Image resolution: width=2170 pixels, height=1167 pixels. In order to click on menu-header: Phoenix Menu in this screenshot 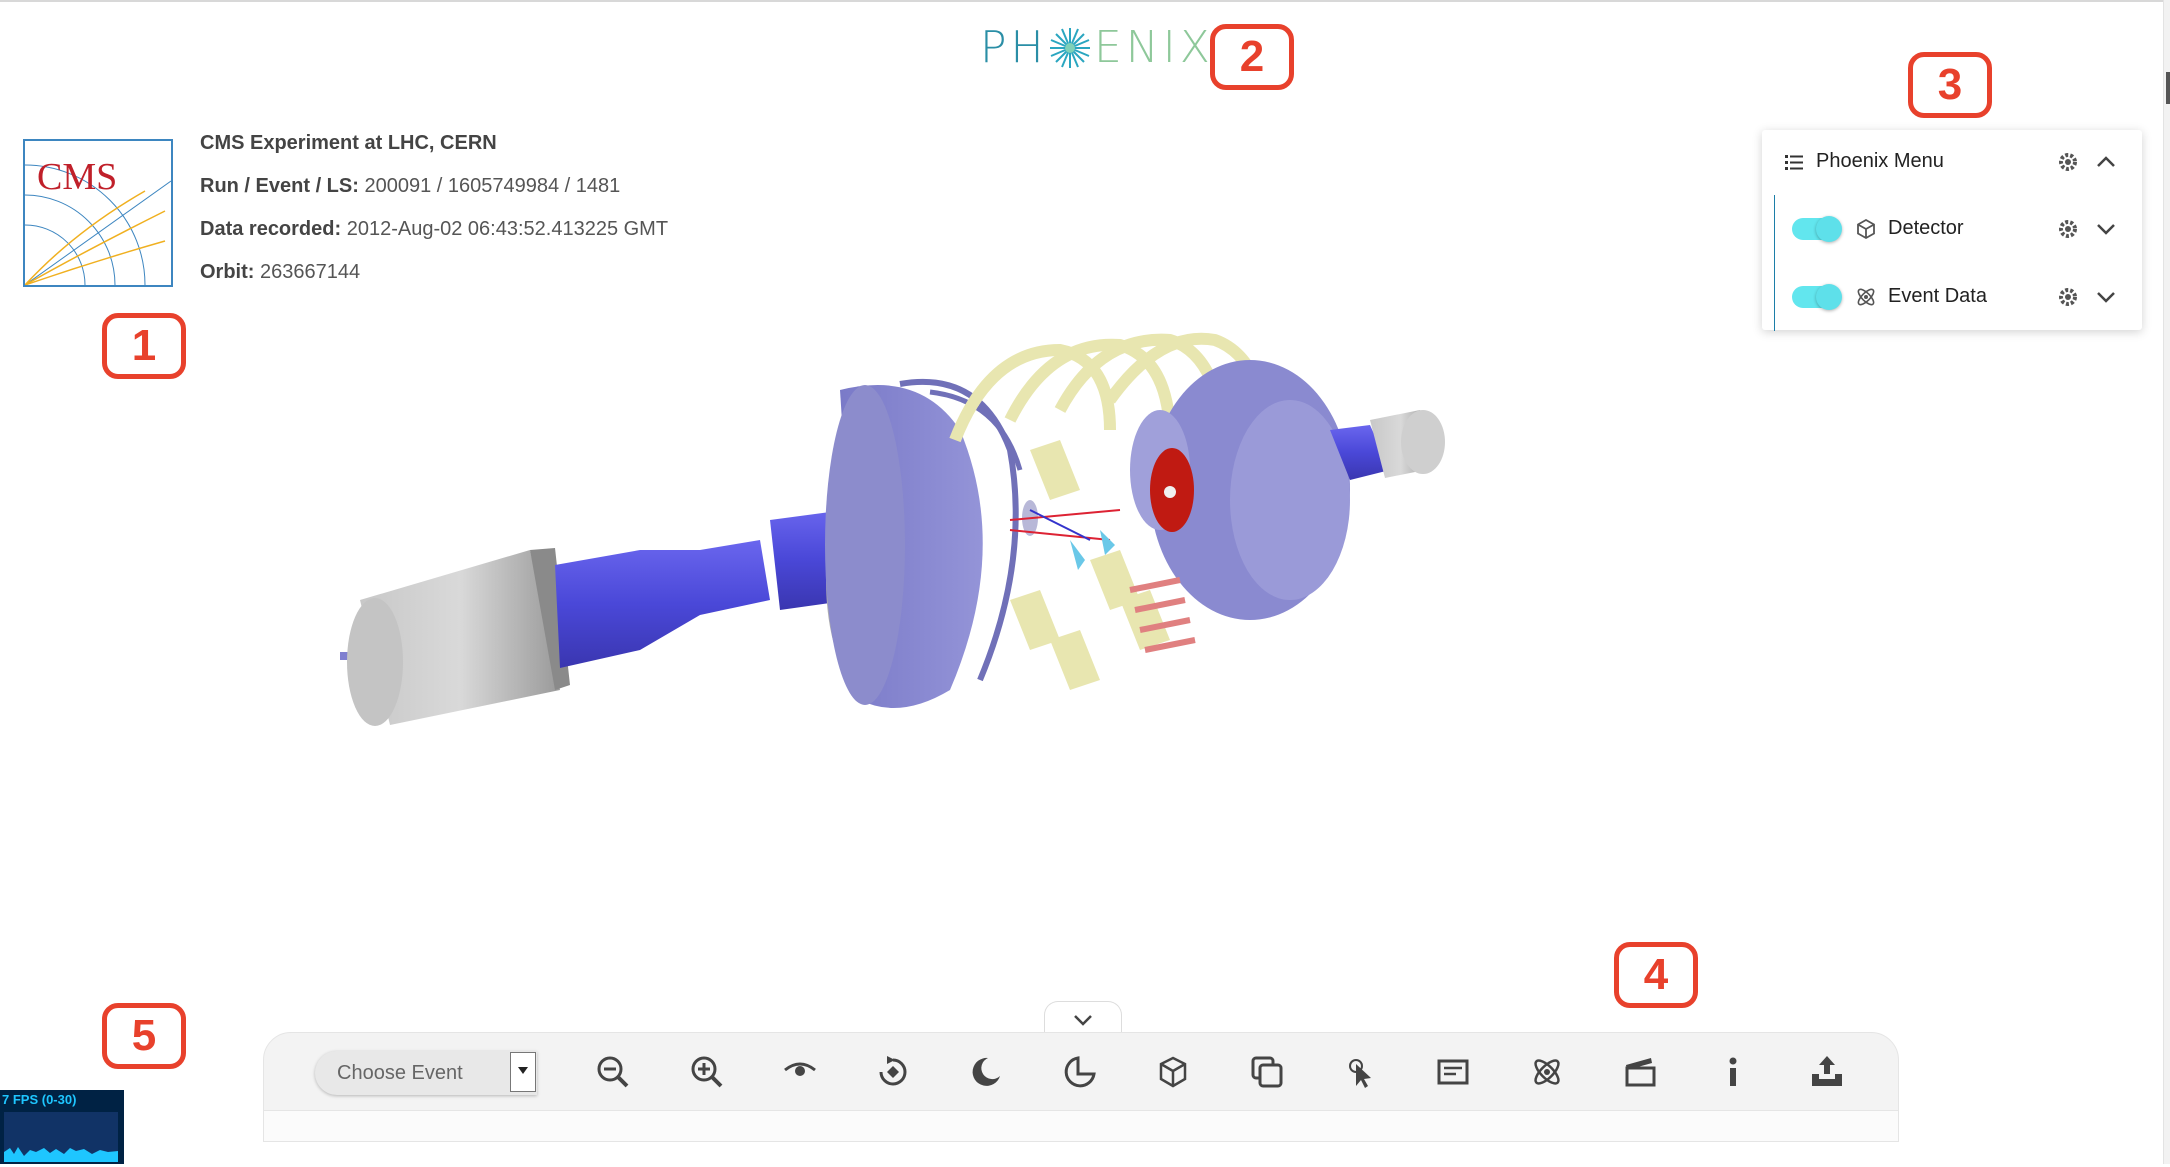, I will do `click(1952, 162)`.